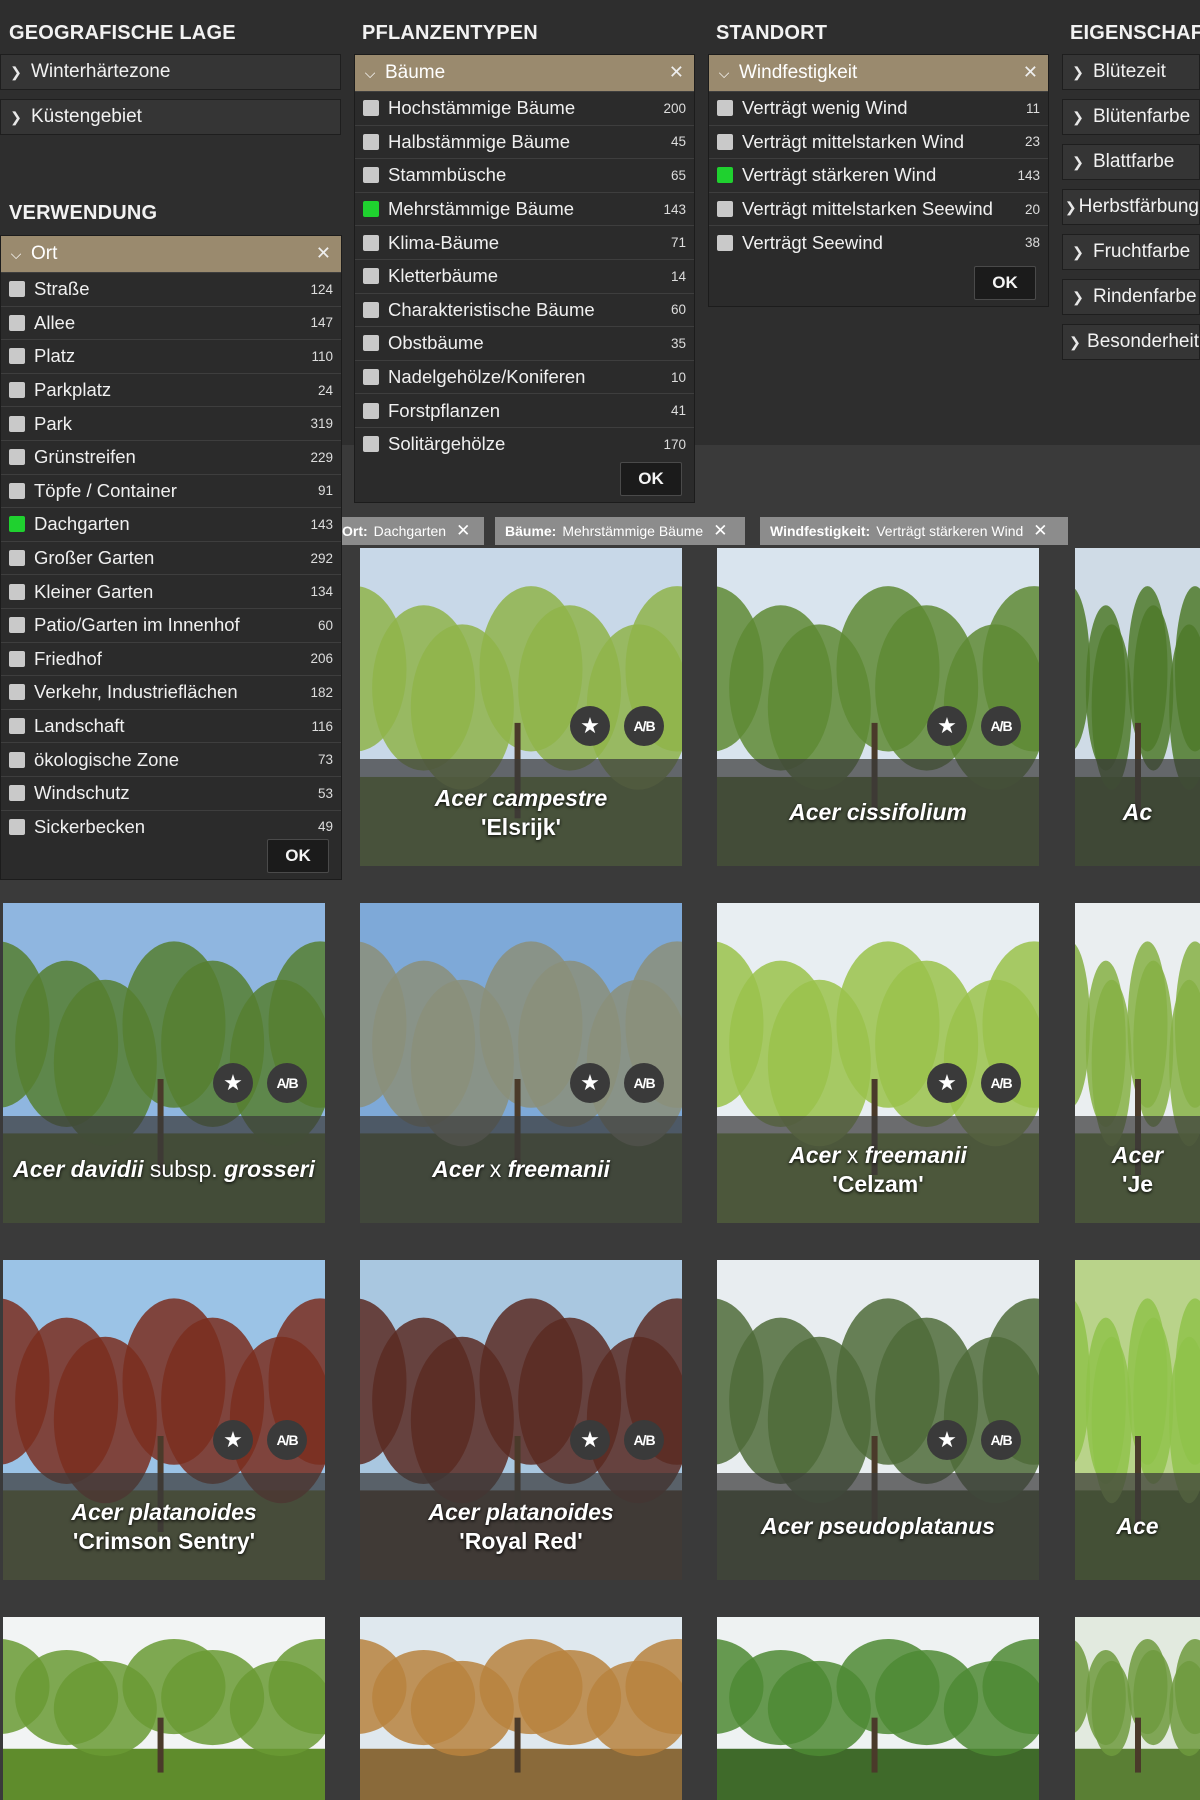  What do you see at coordinates (171, 658) in the screenshot?
I see `ort-option: Friedhof 206` at bounding box center [171, 658].